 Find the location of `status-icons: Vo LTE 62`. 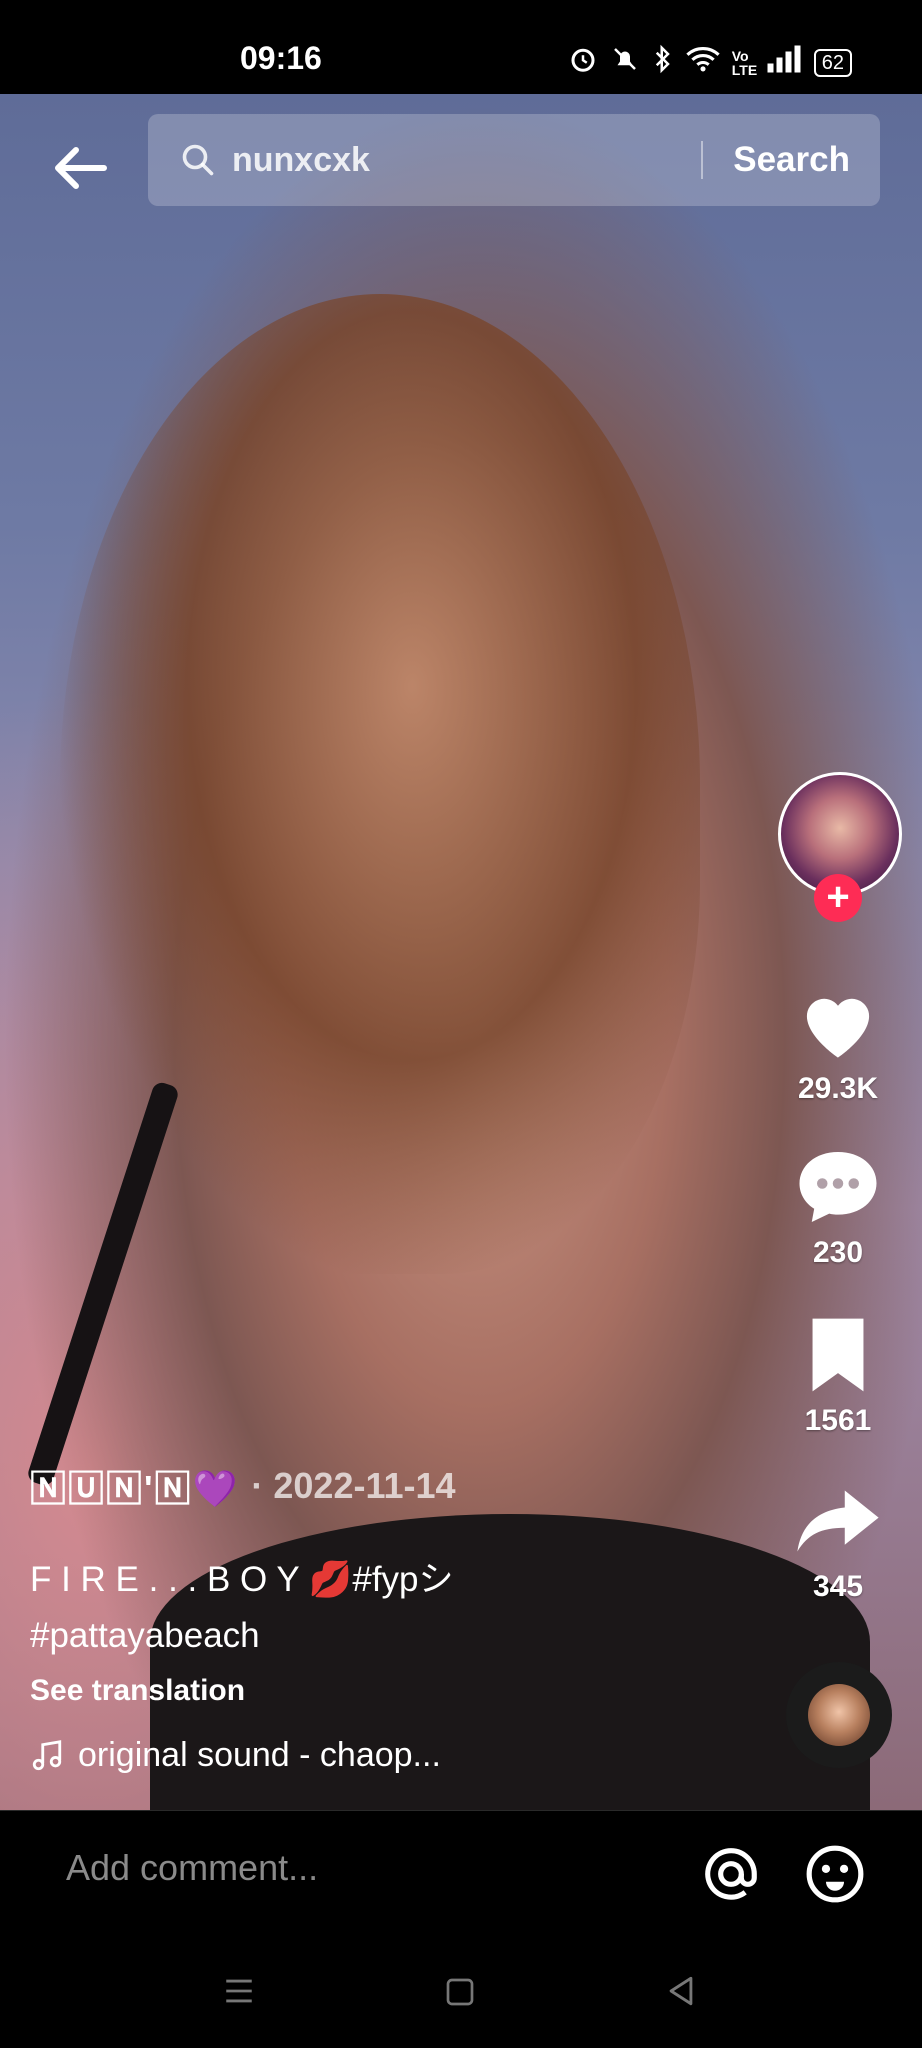

status-icons: Vo LTE 62 is located at coordinates (710, 62).